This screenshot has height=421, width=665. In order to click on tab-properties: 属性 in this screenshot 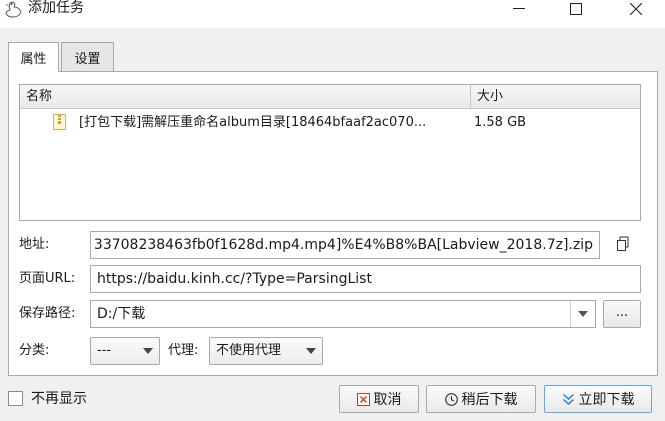, I will do `click(33, 57)`.